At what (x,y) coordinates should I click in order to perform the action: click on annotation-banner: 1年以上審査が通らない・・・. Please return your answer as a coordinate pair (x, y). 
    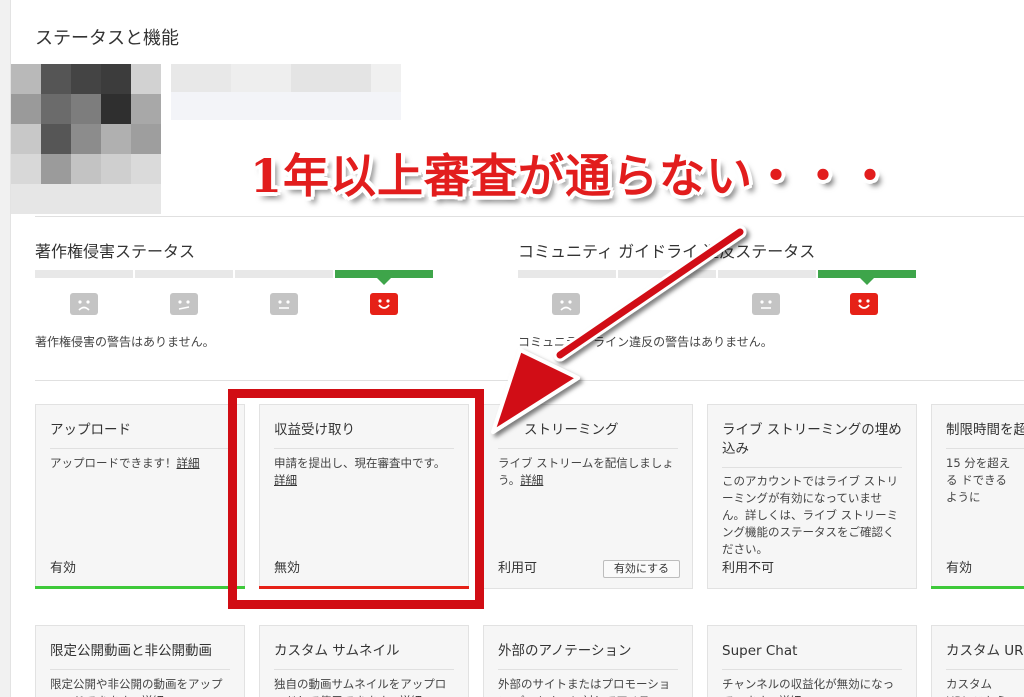
    Looking at the image, I should click on (572, 176).